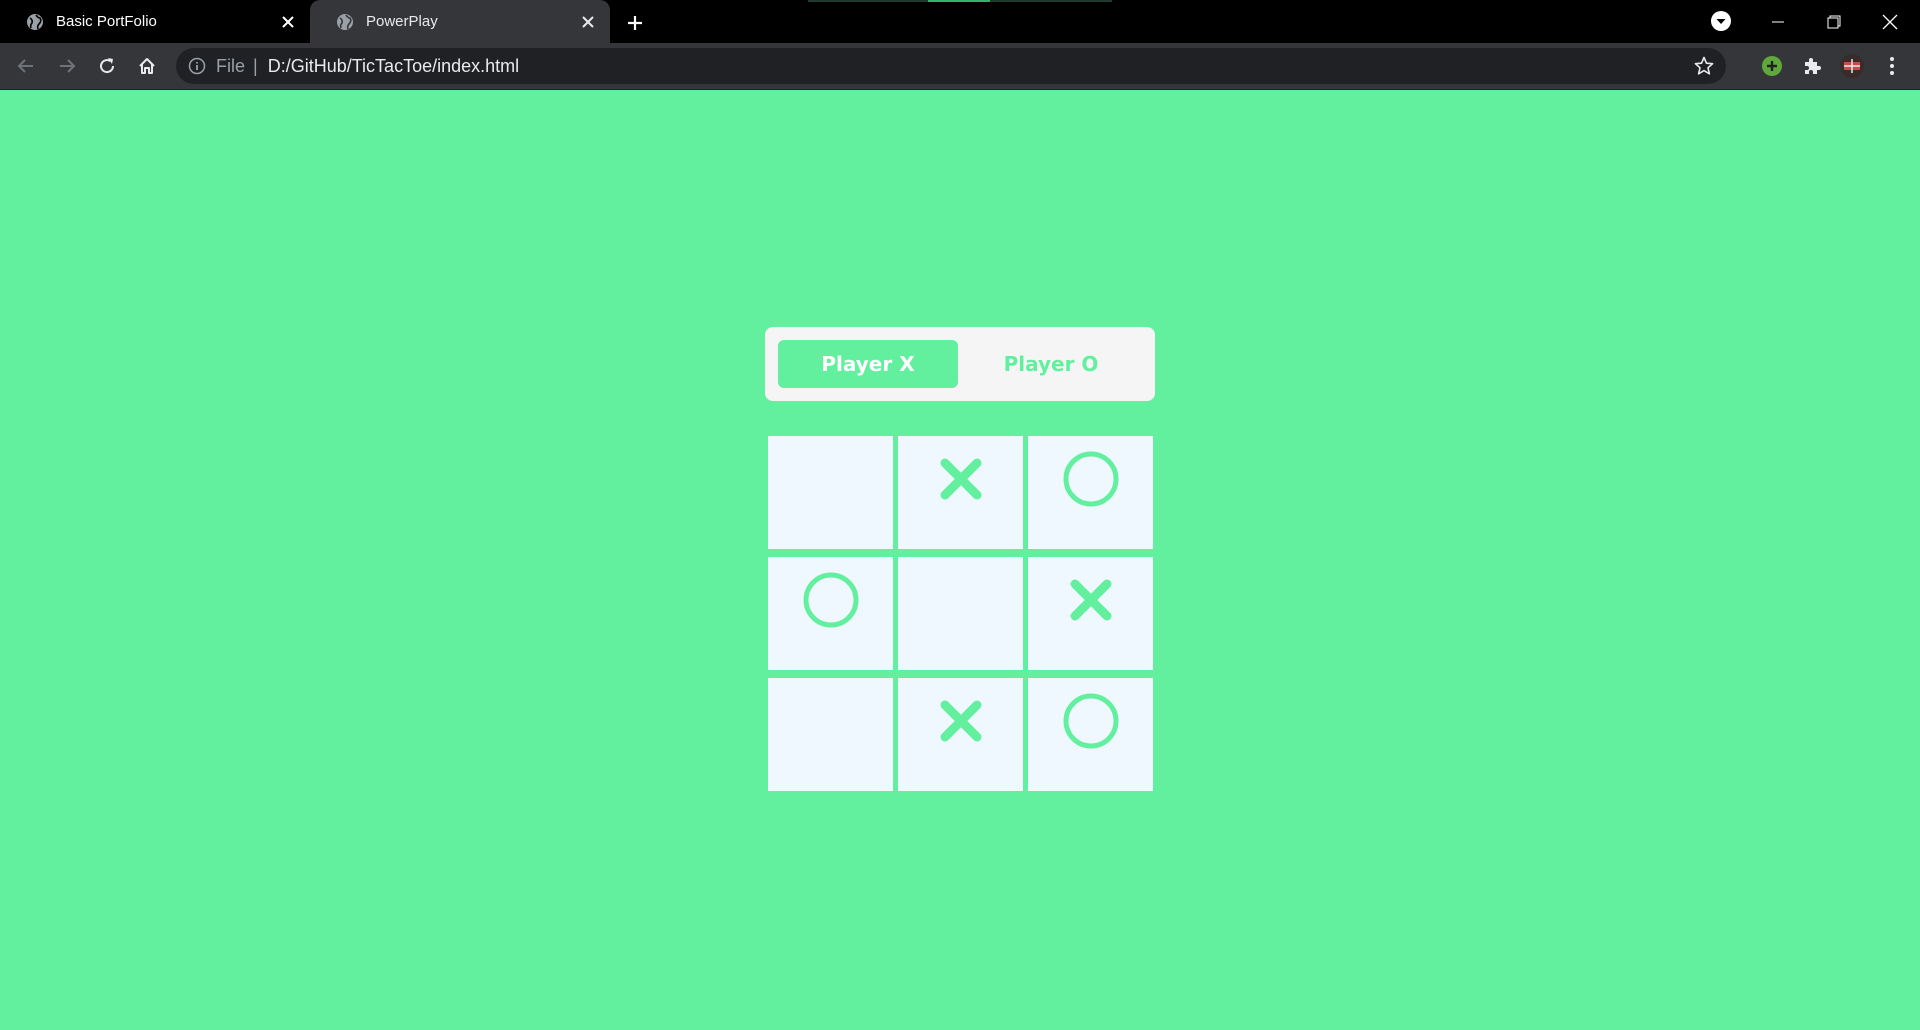 The height and width of the screenshot is (1030, 1920). I want to click on extensions-button, so click(1812, 66).